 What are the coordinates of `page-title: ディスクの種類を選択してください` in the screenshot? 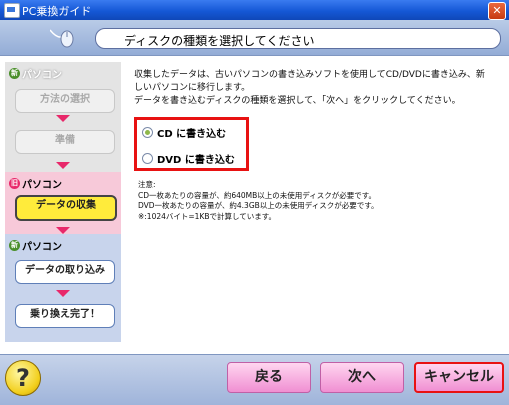 It's located at (298, 38).